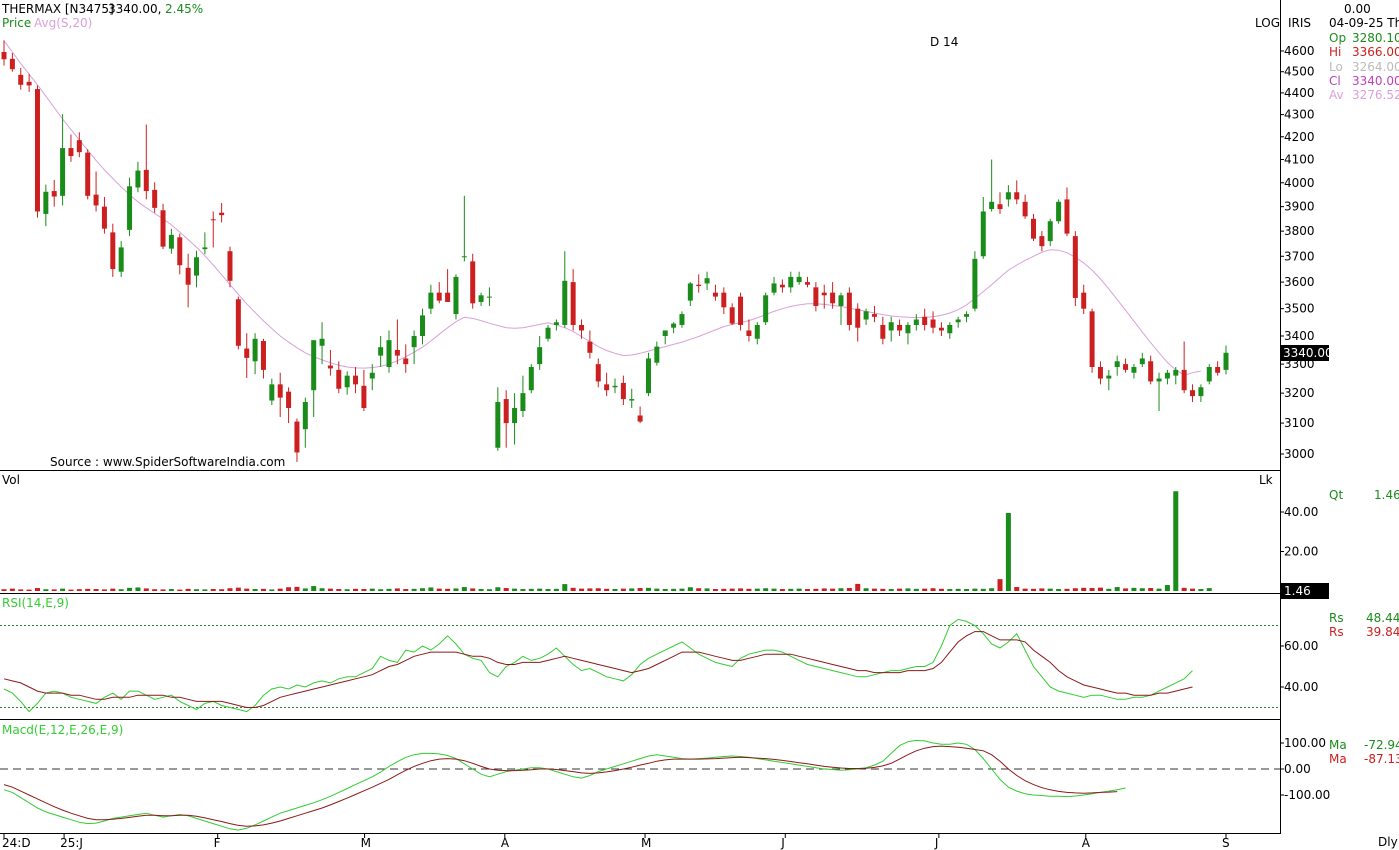 This screenshot has height=850, width=1399. Describe the element at coordinates (11, 480) in the screenshot. I see `vol-label: Vol` at that location.